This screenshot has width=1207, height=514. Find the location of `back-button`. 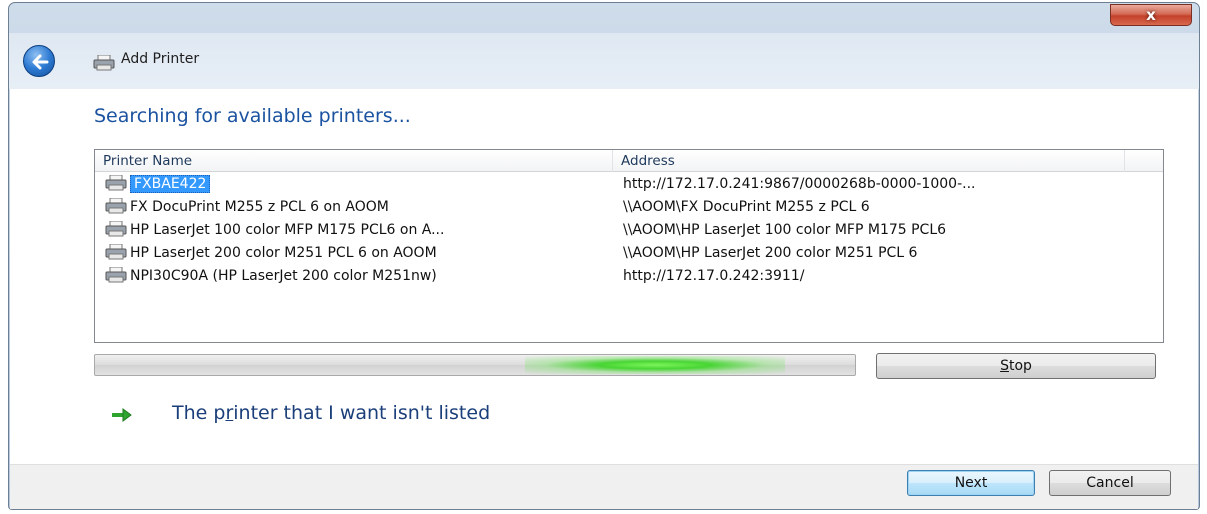

back-button is located at coordinates (39, 61).